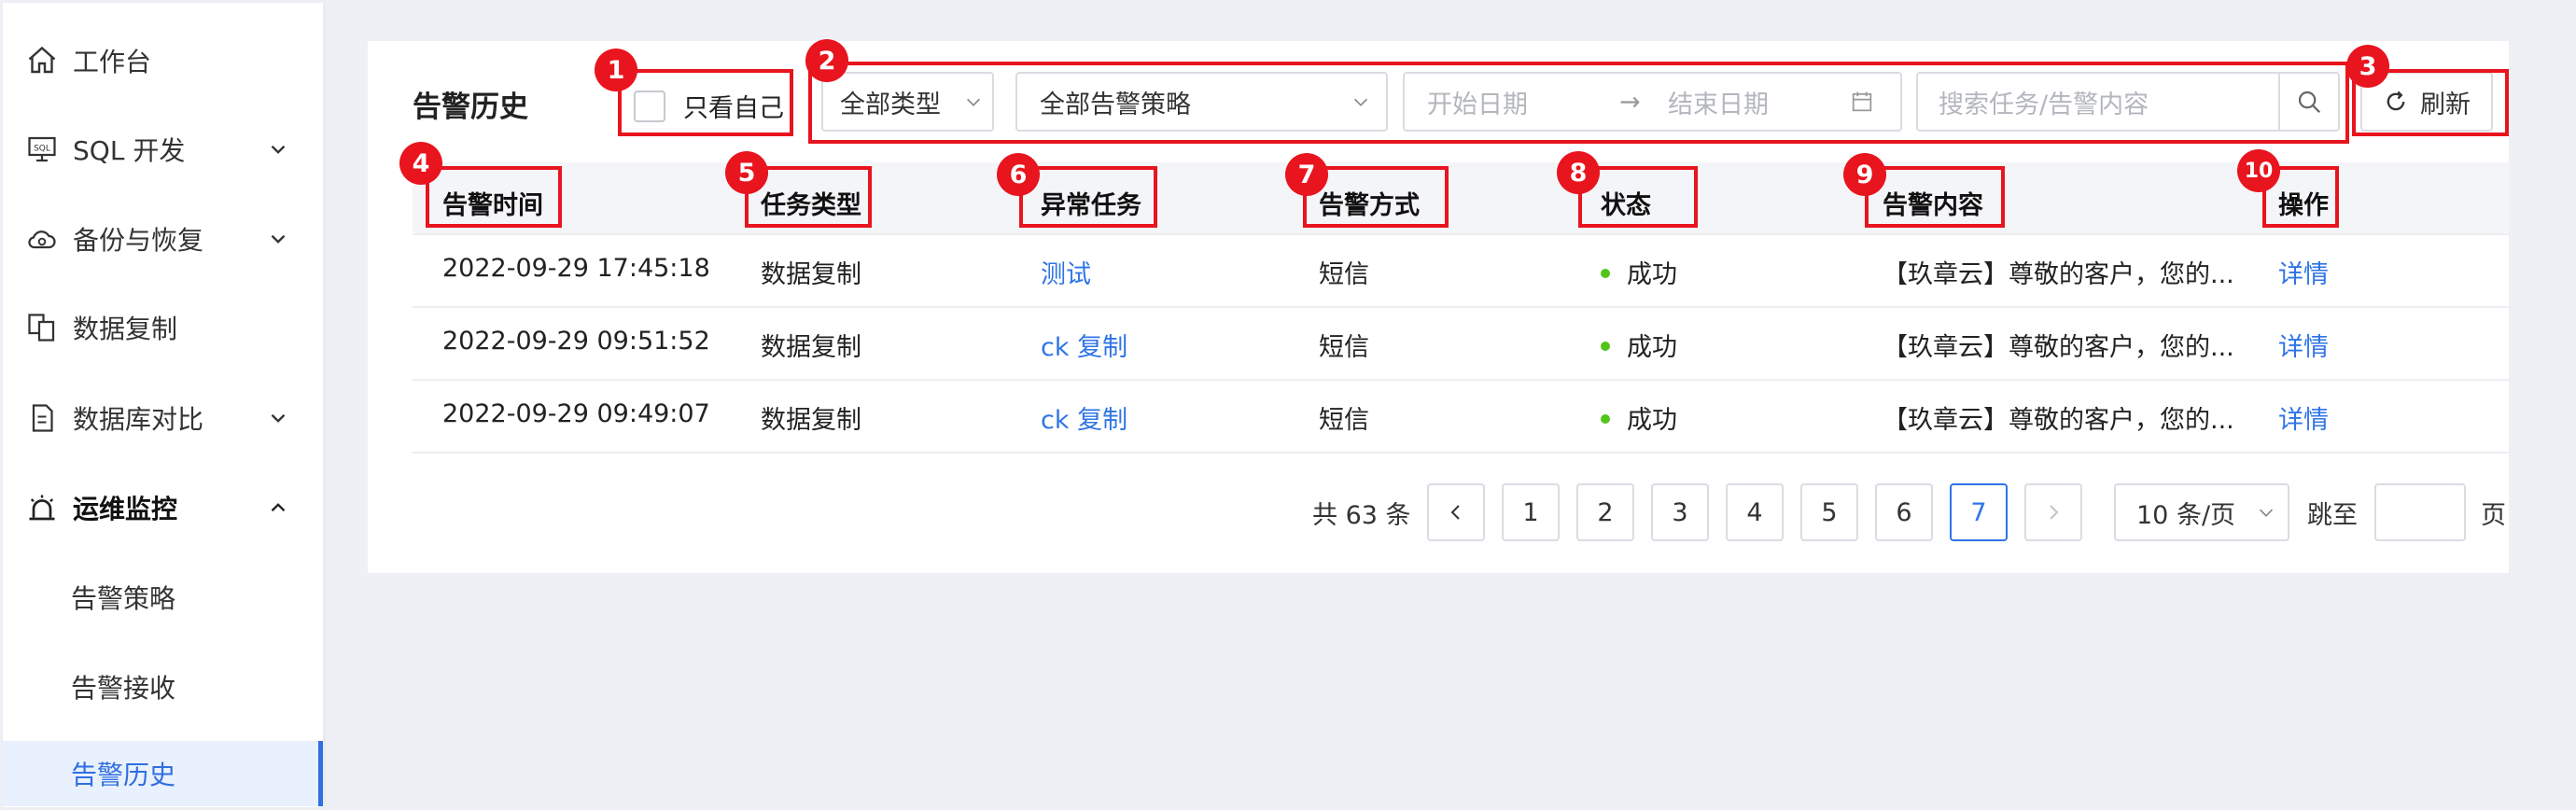 The width and height of the screenshot is (2576, 810). I want to click on alarm-icon, so click(42, 508).